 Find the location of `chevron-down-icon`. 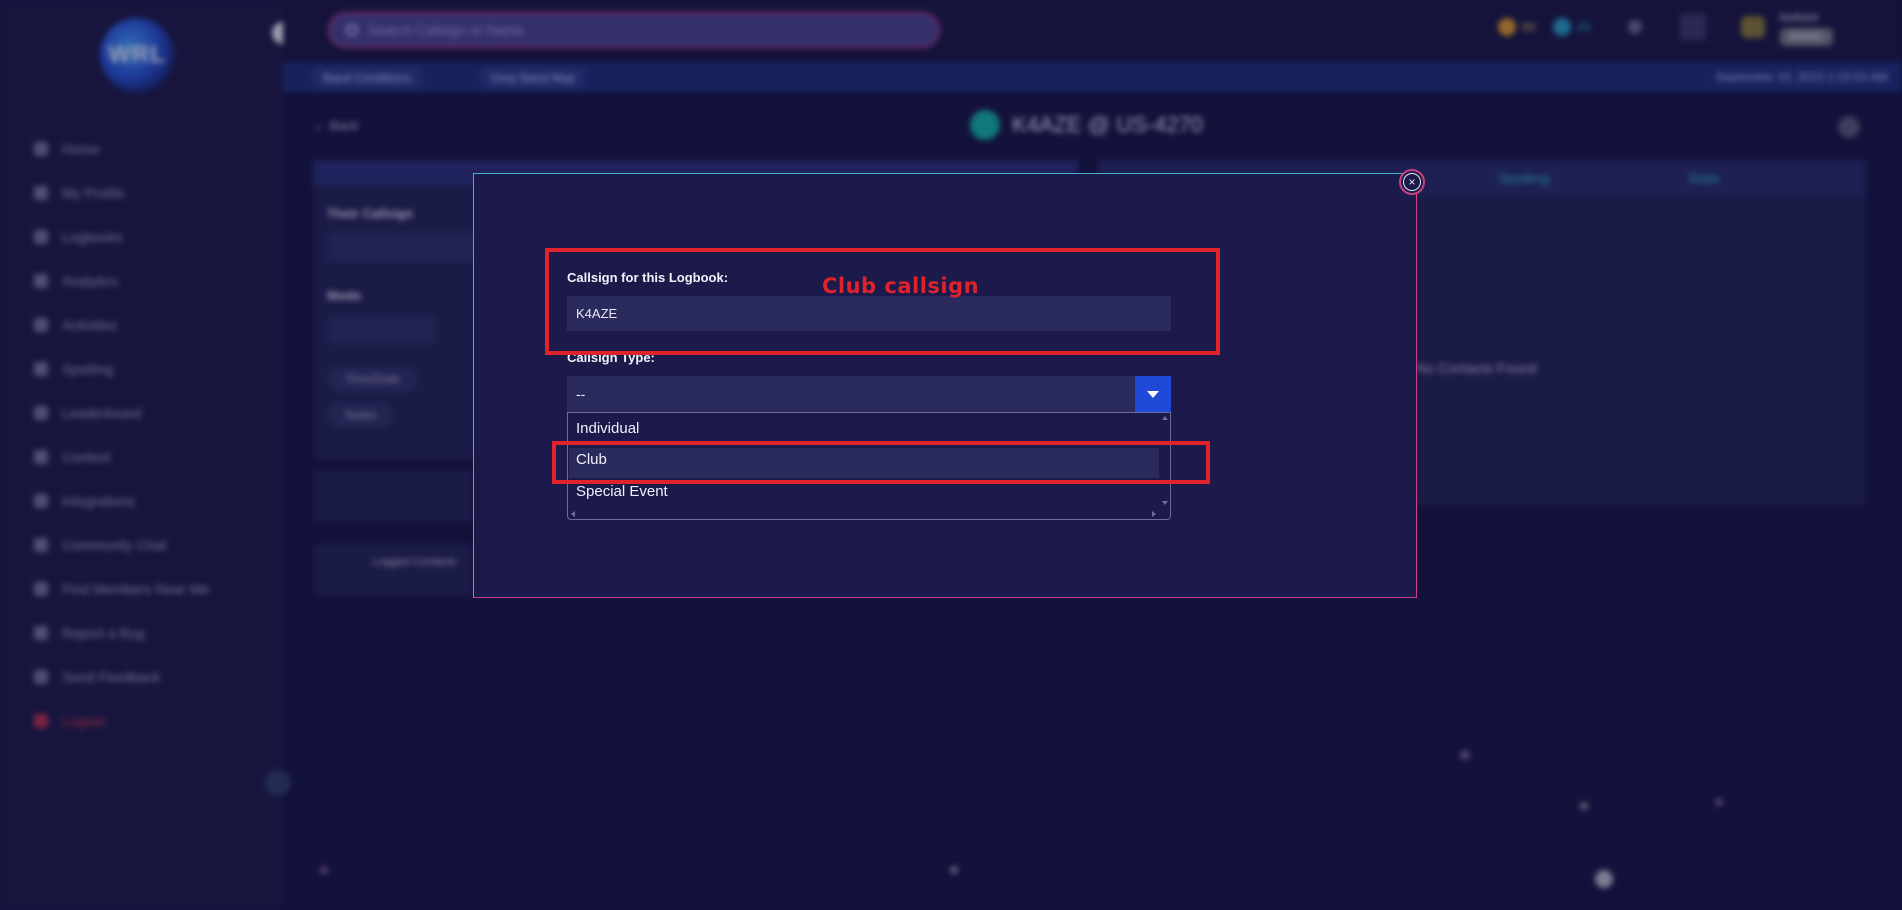

chevron-down-icon is located at coordinates (1153, 394).